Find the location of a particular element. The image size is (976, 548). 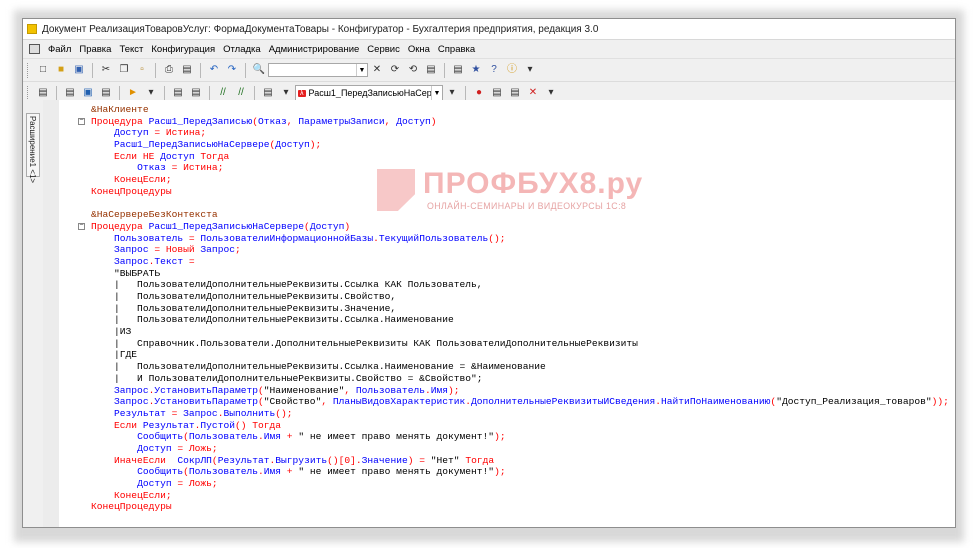

start-debugging-icon: ► is located at coordinates (133, 93).